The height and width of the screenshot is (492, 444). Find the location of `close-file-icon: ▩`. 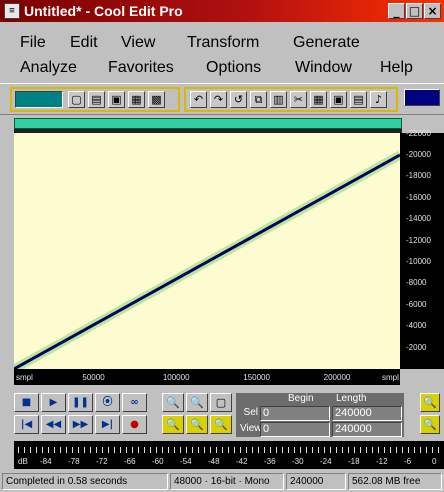

close-file-icon: ▩ is located at coordinates (156, 99).